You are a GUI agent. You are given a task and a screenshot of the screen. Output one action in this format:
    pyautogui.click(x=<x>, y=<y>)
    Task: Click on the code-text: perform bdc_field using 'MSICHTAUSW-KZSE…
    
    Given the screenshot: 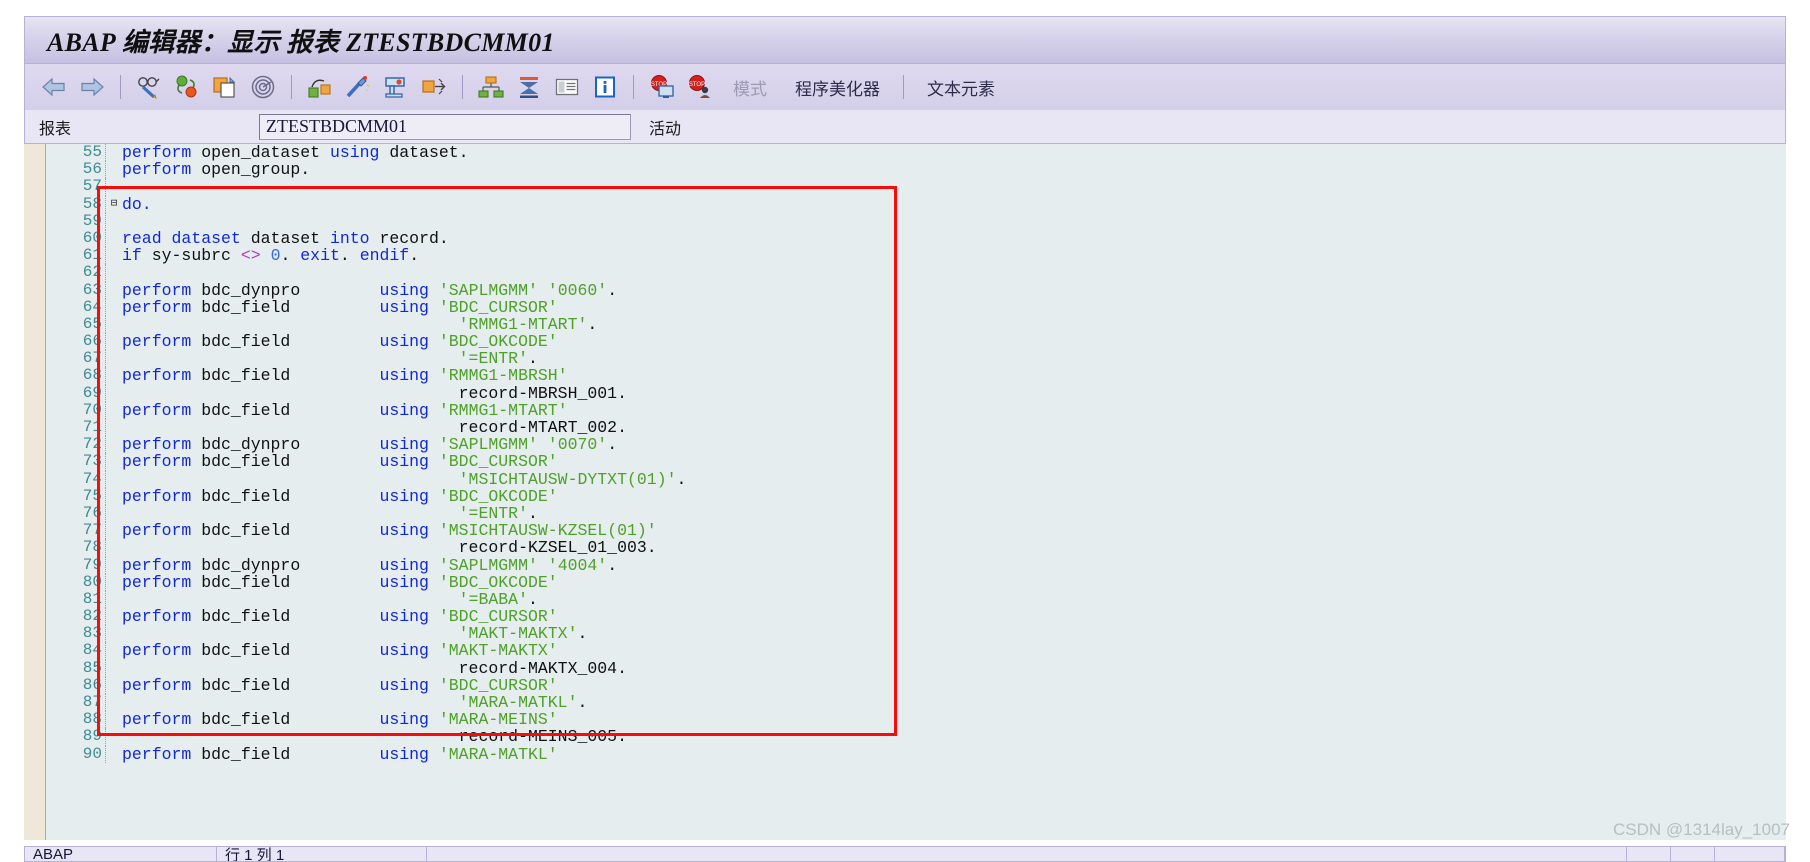 What is the action you would take?
    pyautogui.click(x=389, y=531)
    